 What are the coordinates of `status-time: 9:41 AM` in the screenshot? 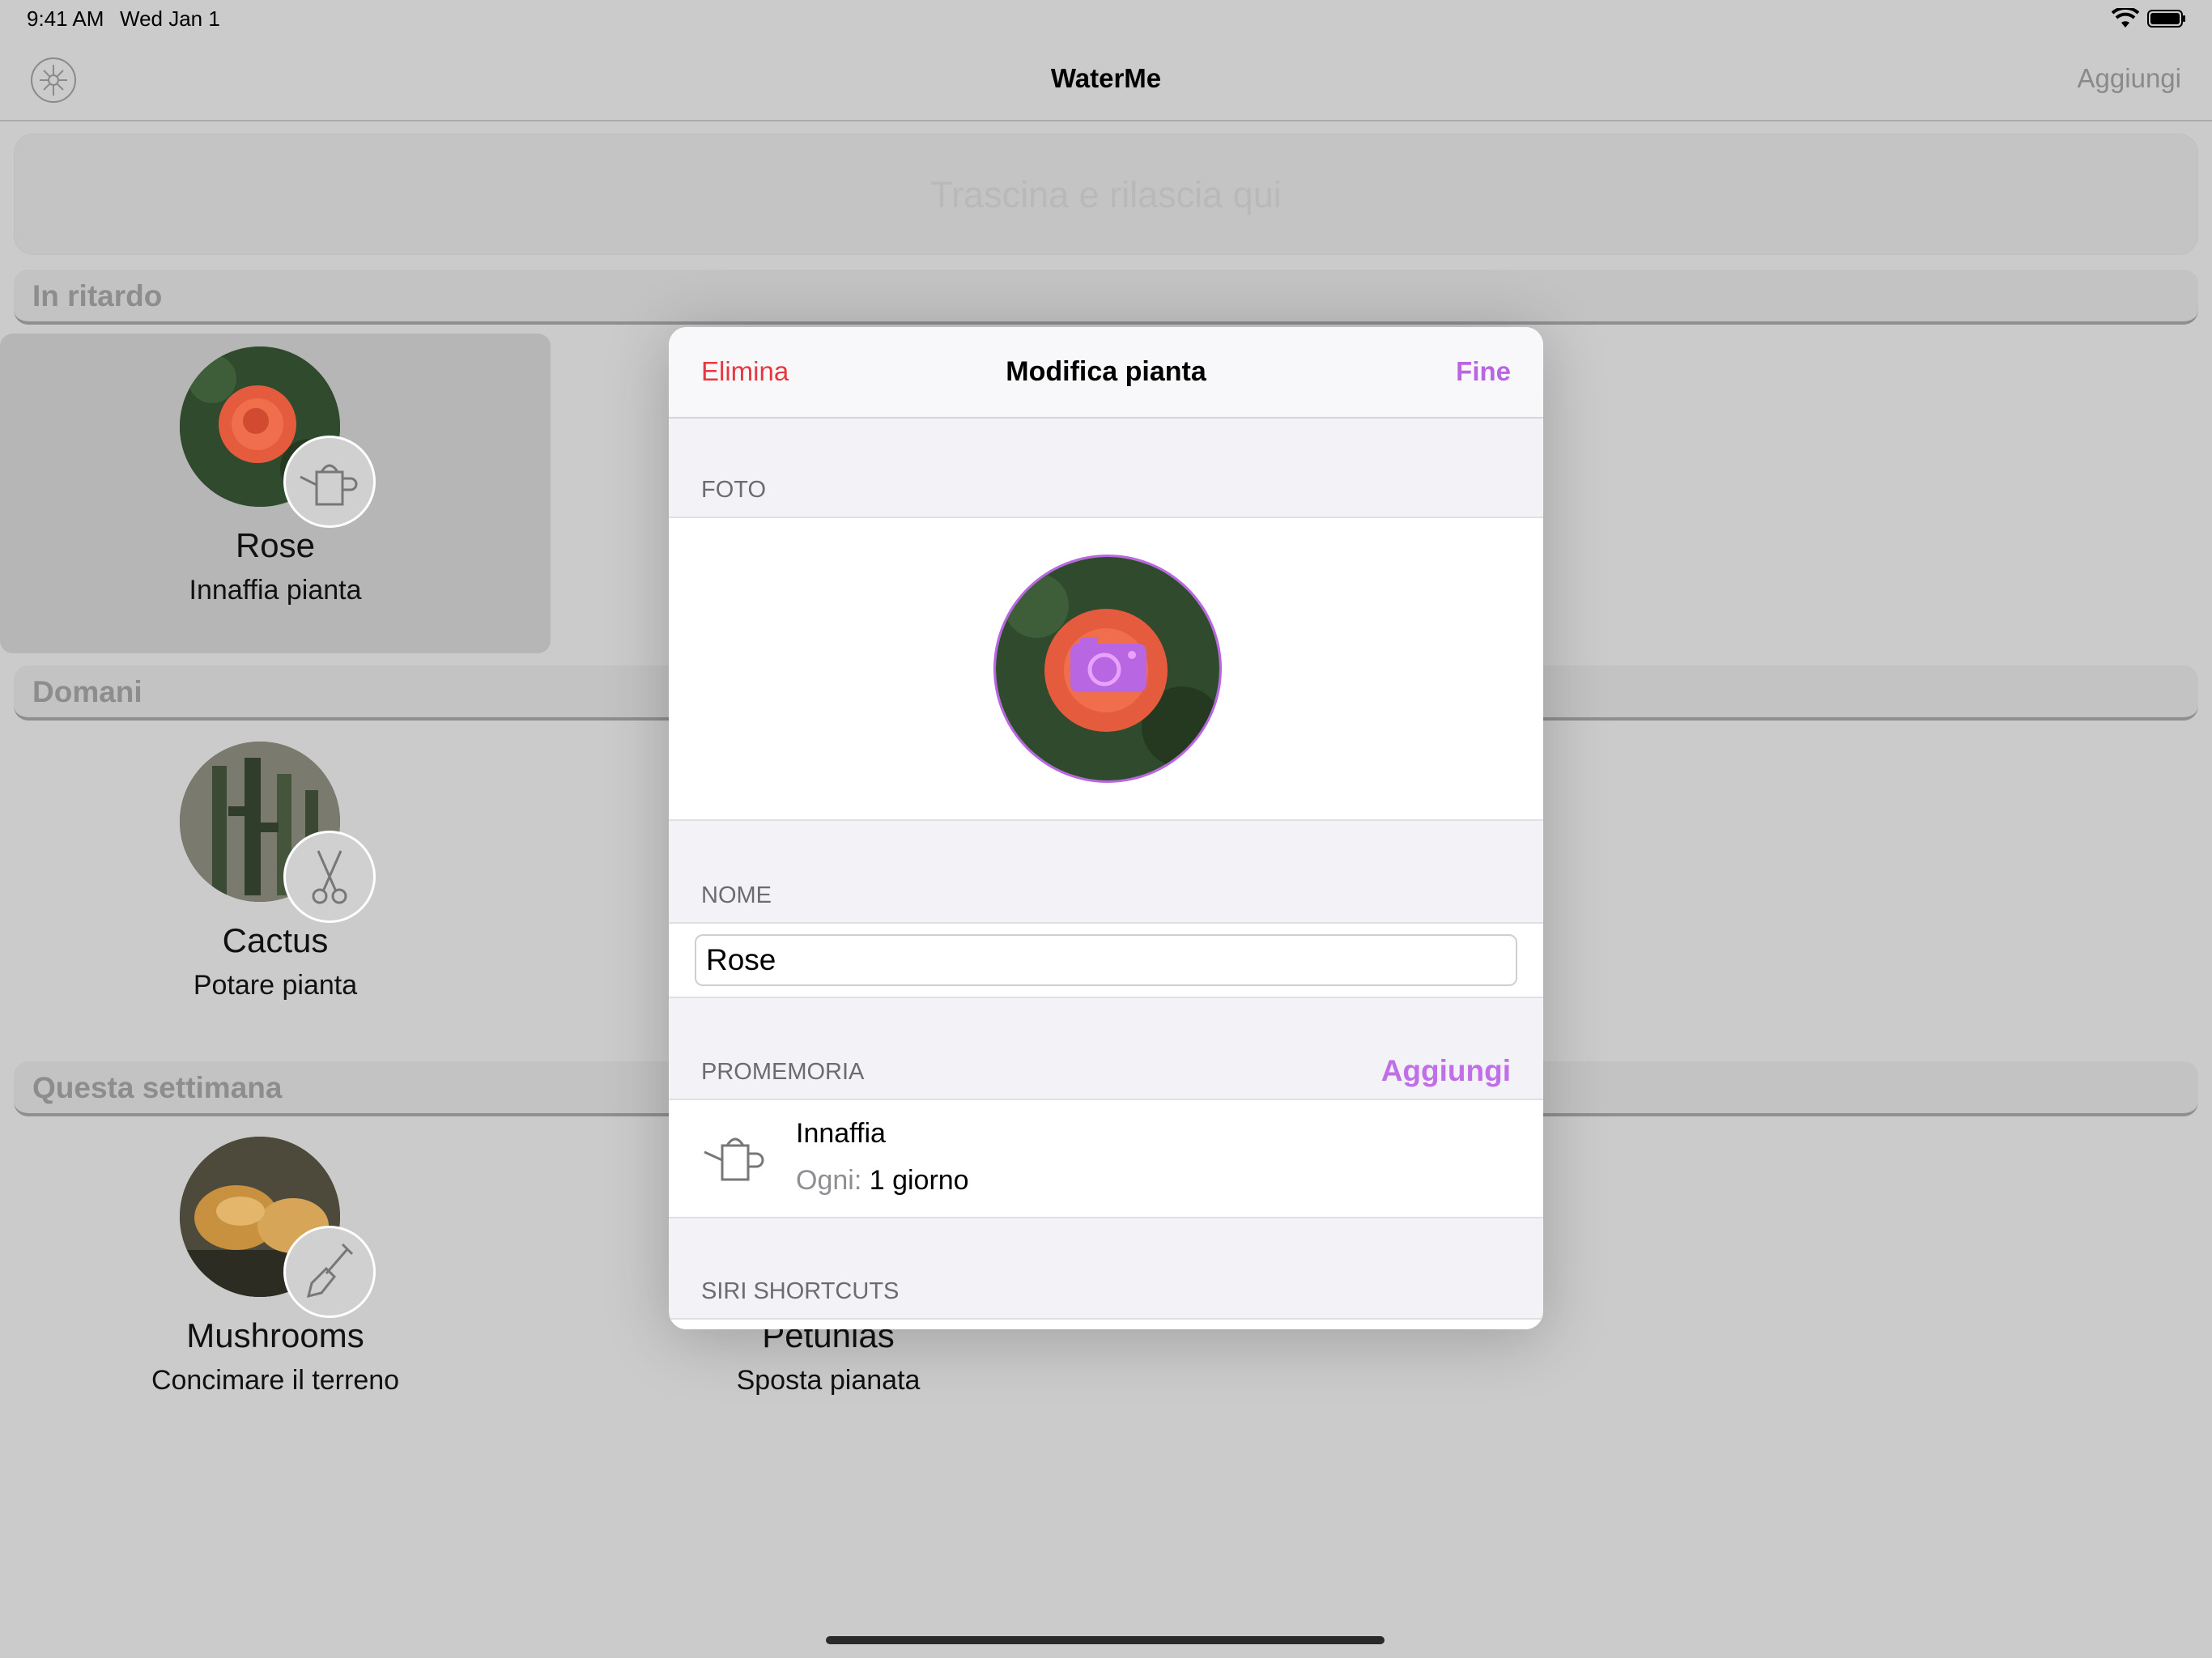 It's located at (65, 18).